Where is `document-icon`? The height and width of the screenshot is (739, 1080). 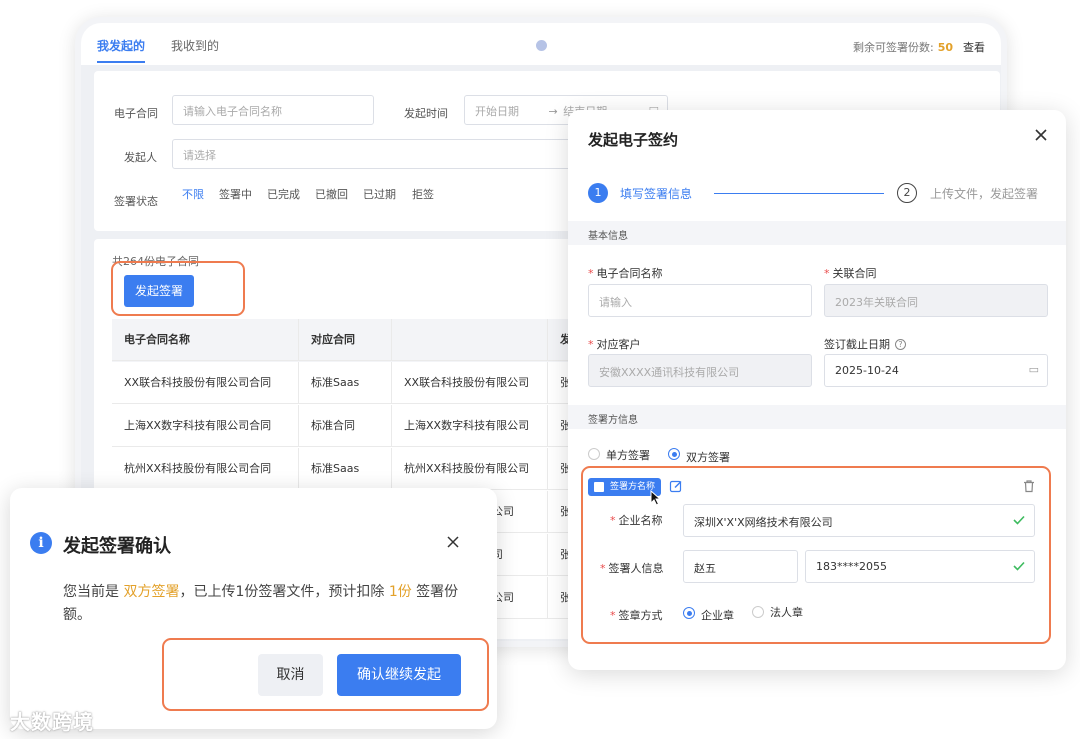
document-icon is located at coordinates (599, 487).